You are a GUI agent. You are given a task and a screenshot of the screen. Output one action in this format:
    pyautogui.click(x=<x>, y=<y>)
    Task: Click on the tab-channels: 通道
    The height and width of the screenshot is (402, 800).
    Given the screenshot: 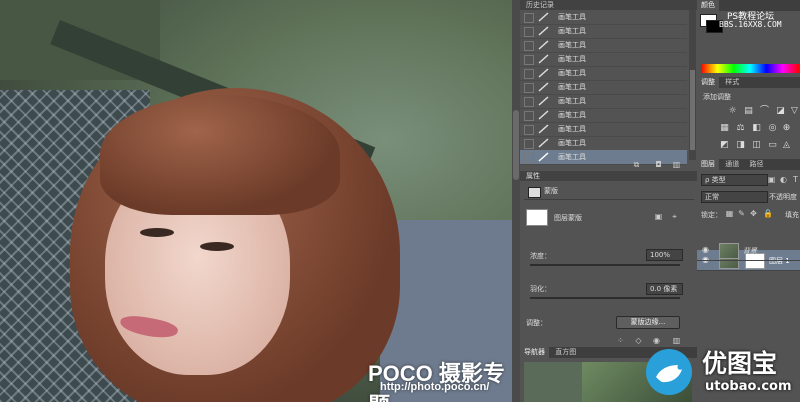 What is the action you would take?
    pyautogui.click(x=732, y=164)
    